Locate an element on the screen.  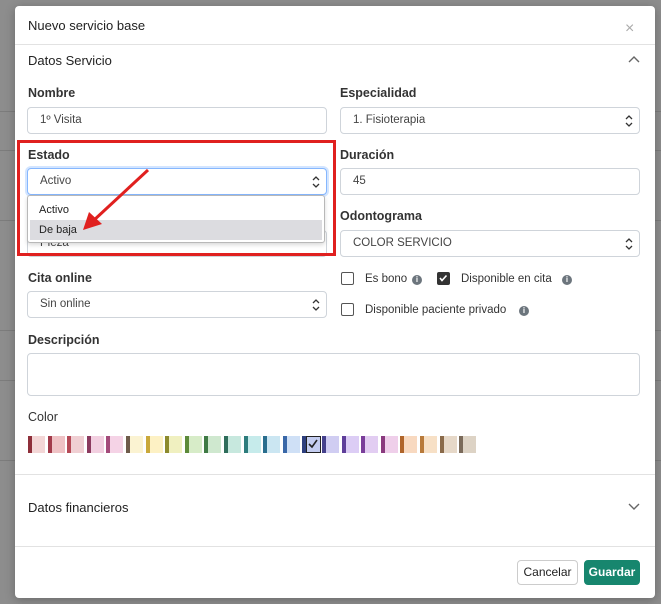
cita-online-select: Sin online is located at coordinates (177, 304).